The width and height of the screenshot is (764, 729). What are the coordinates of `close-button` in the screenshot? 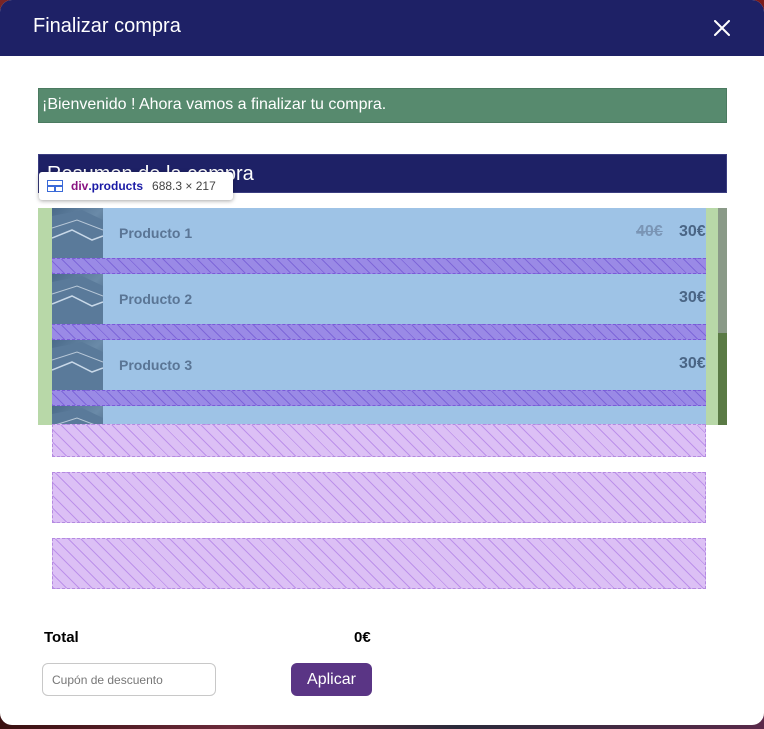 It's located at (722, 28).